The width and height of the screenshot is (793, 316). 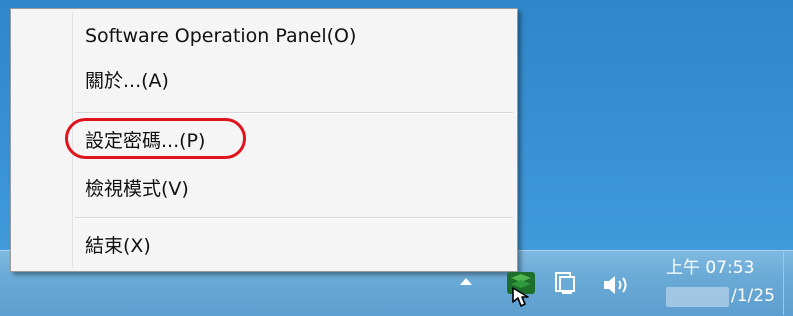 What do you see at coordinates (697, 297) in the screenshot?
I see `clock-date-redacted` at bounding box center [697, 297].